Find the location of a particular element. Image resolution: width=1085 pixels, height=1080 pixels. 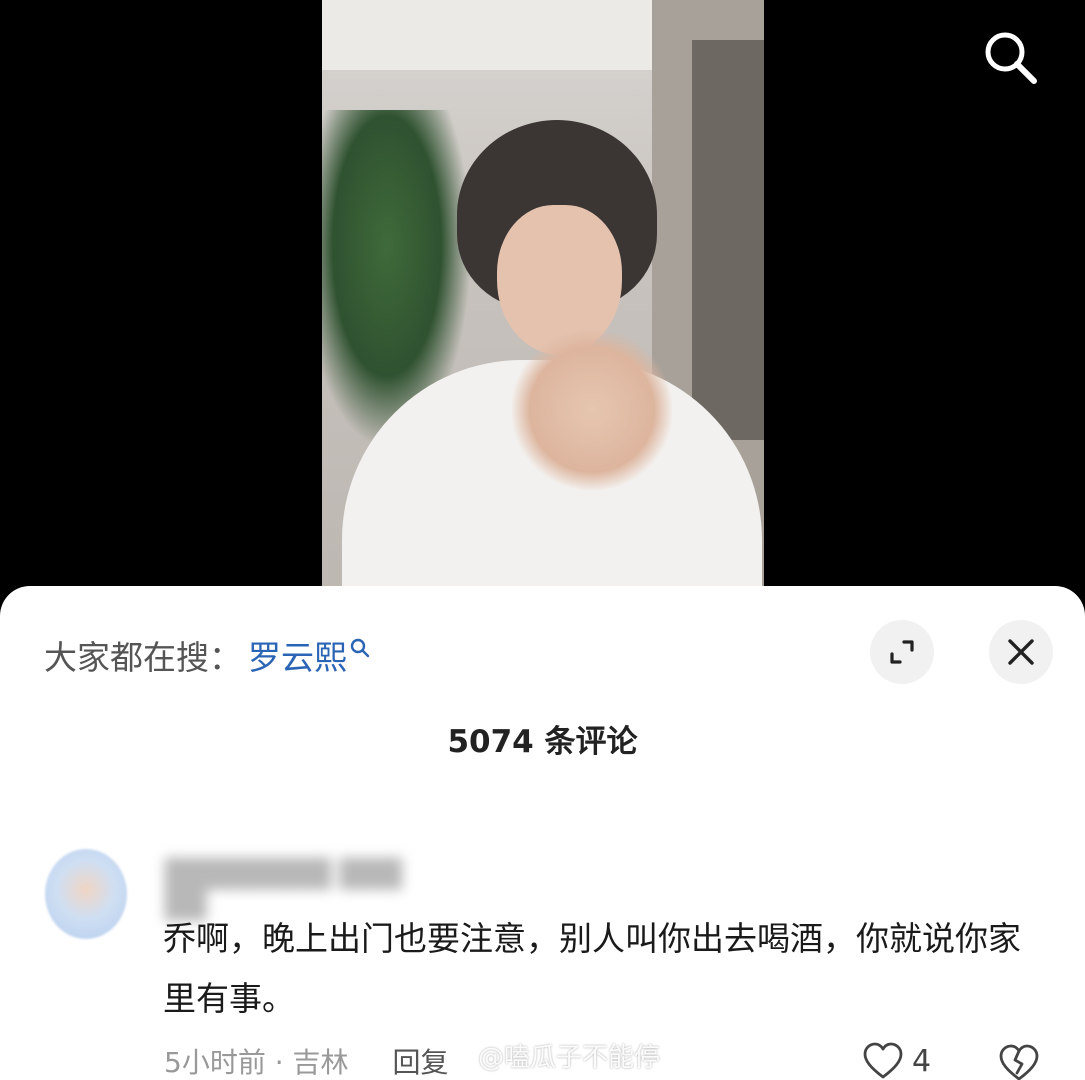

close-button is located at coordinates (1021, 652).